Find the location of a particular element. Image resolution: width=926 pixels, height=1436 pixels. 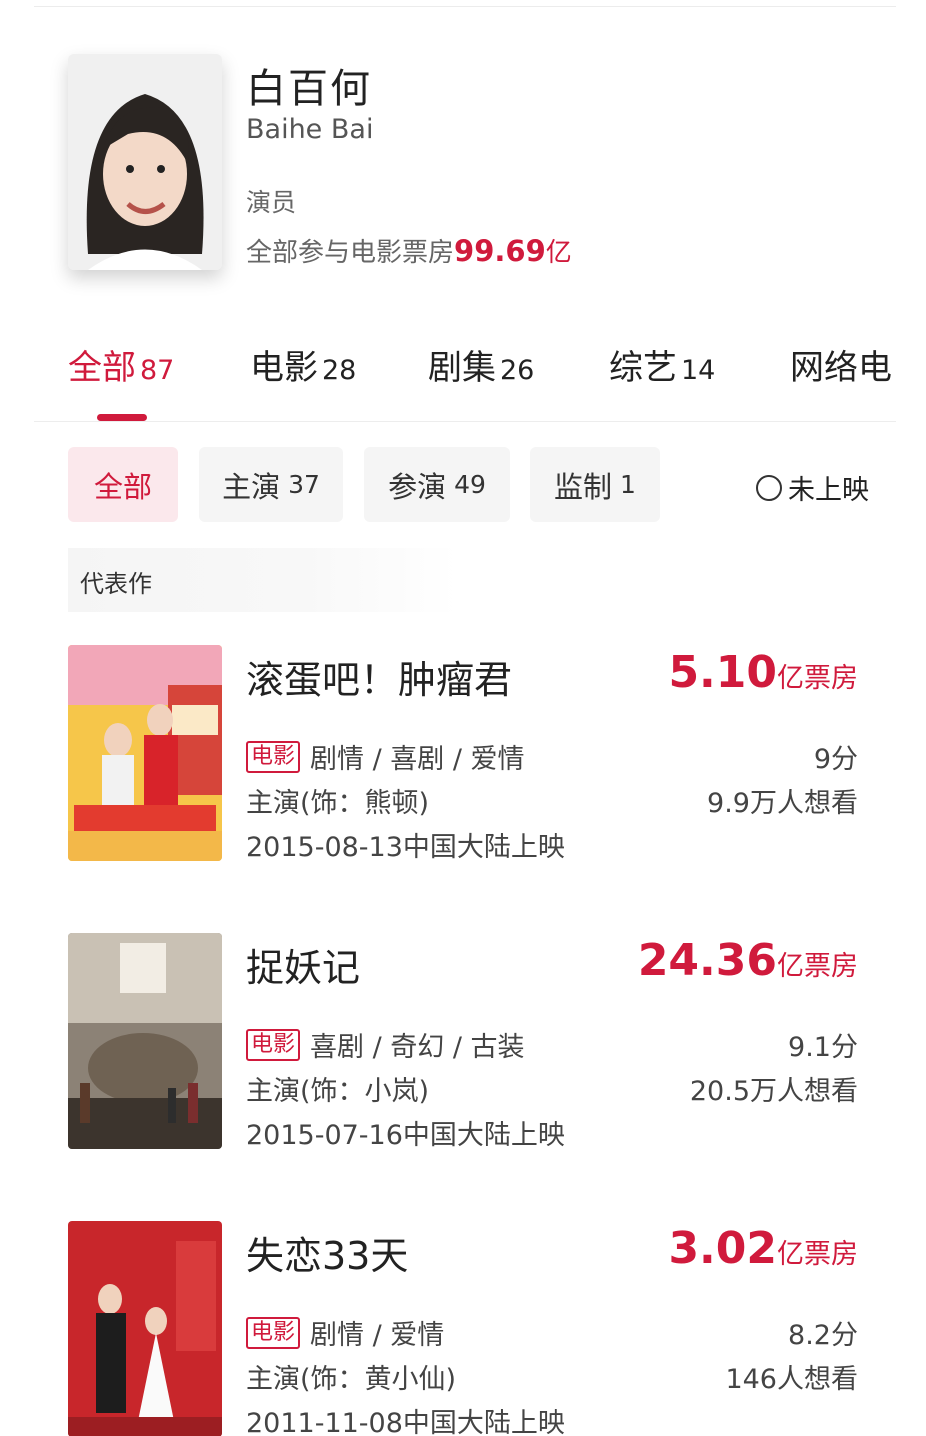

filter-count: 49 is located at coordinates (470, 484).